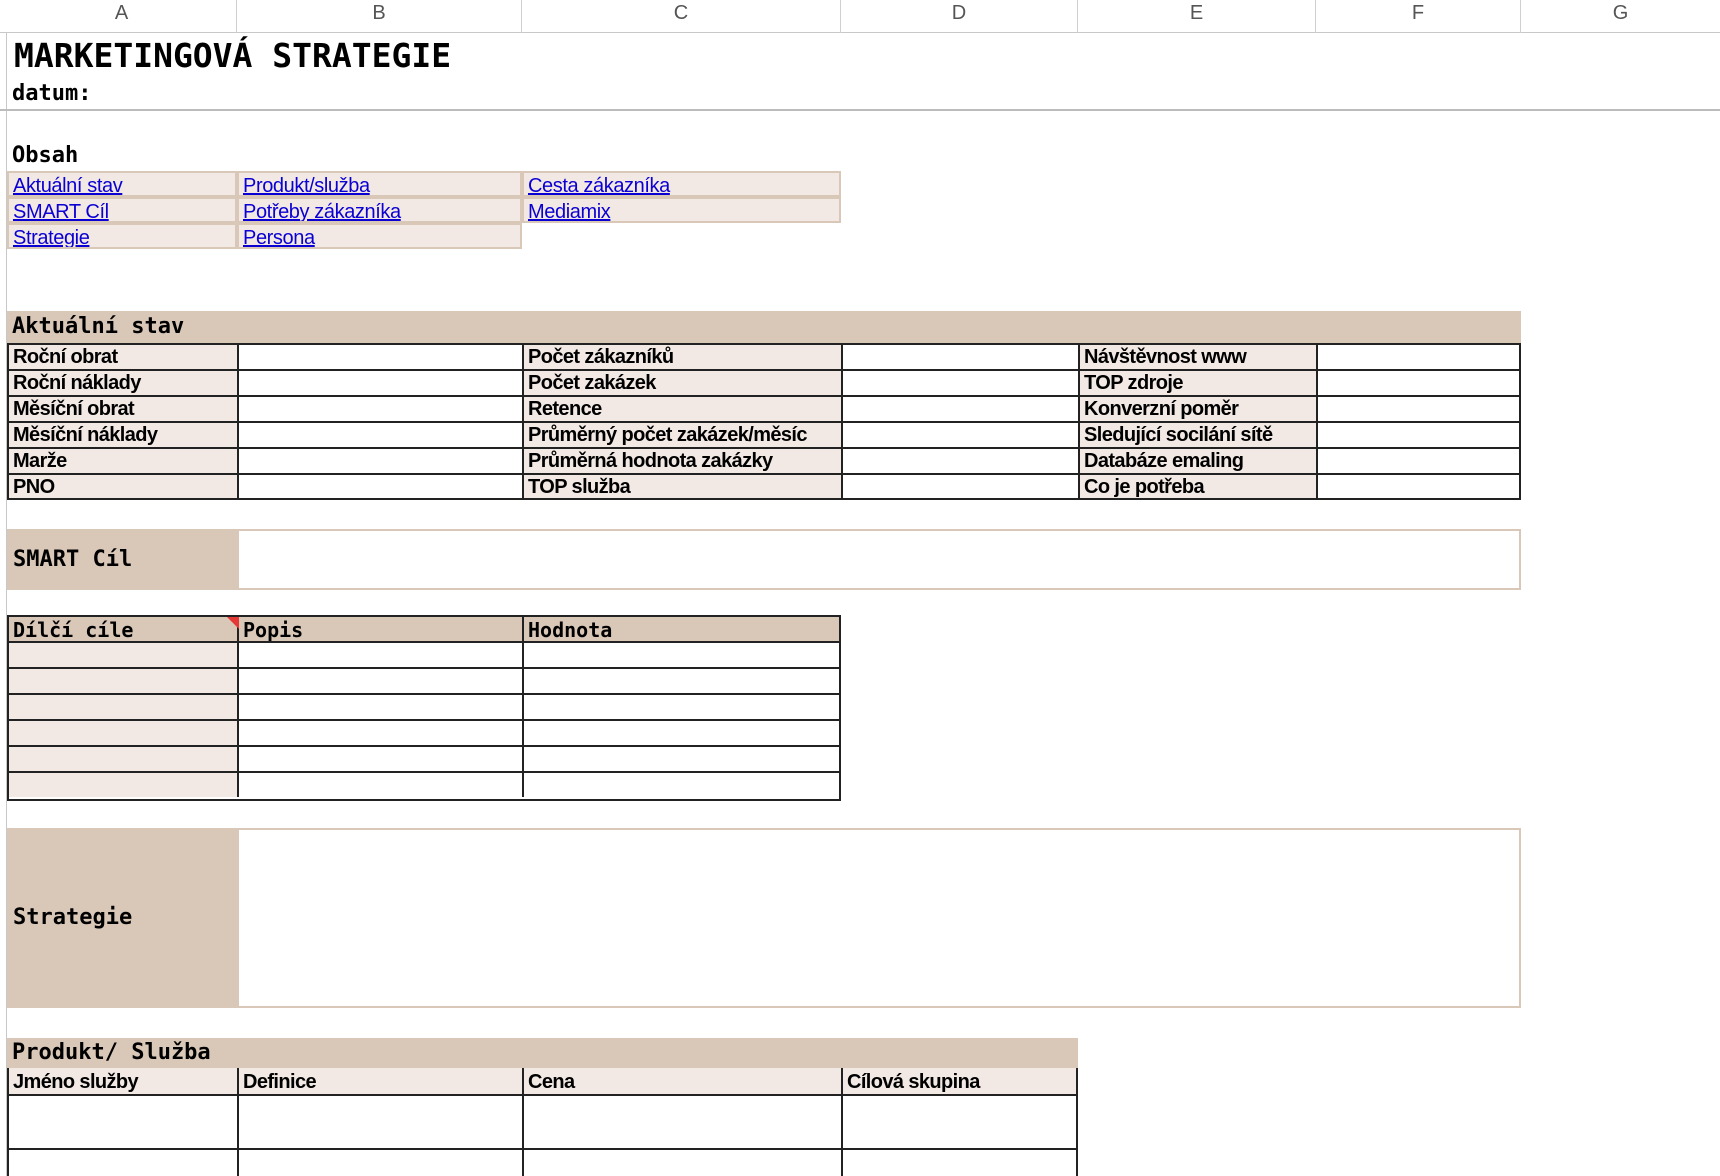  I want to click on current-state-values2, so click(961, 421).